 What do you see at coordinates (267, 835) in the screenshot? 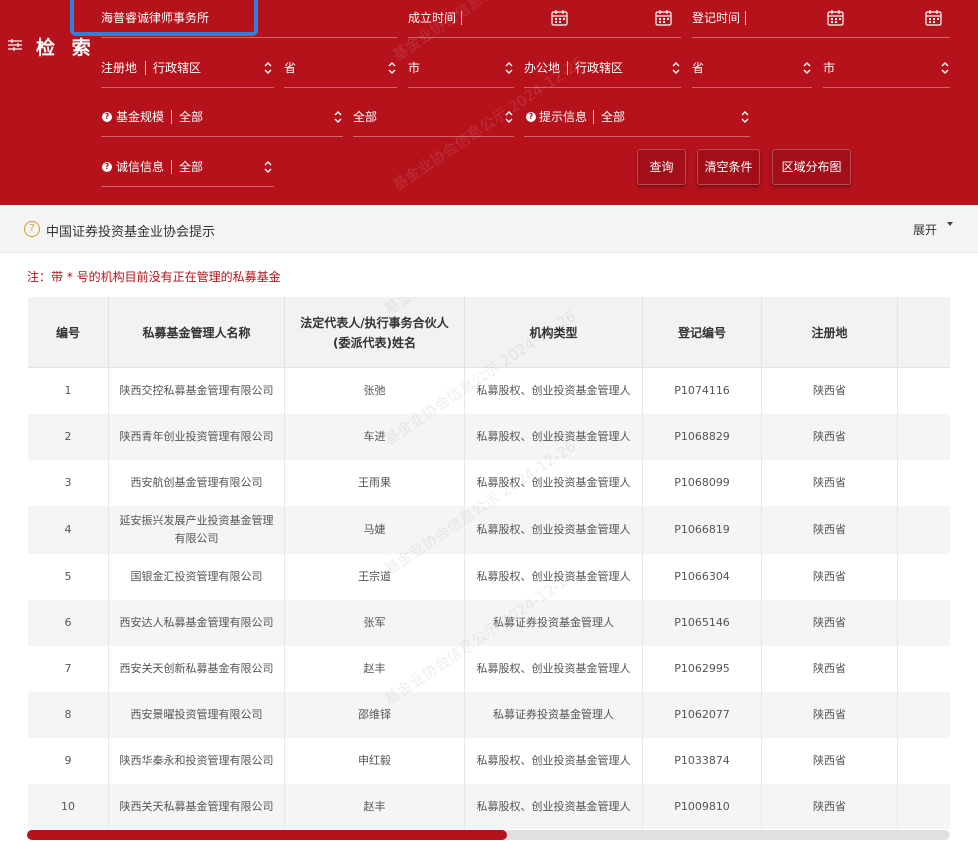
I see `scrollbar-thumb` at bounding box center [267, 835].